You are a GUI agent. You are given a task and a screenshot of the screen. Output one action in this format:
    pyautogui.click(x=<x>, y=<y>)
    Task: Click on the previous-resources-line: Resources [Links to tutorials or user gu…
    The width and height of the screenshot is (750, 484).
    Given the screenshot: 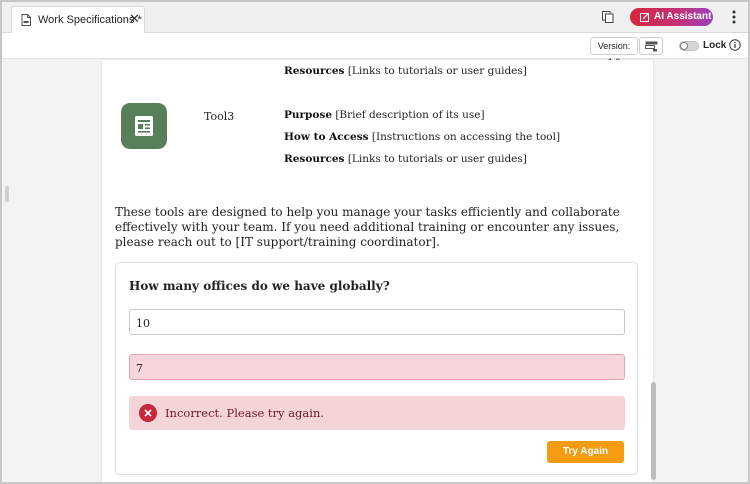 What is the action you would take?
    pyautogui.click(x=405, y=71)
    